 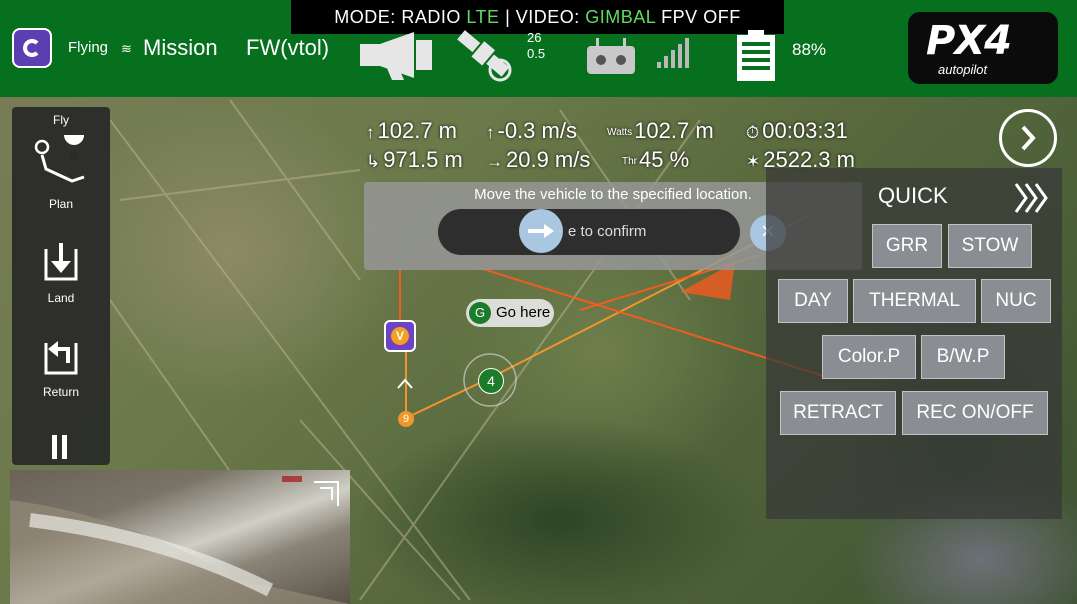 I want to click on vehicle-marker-label: V, so click(x=400, y=336).